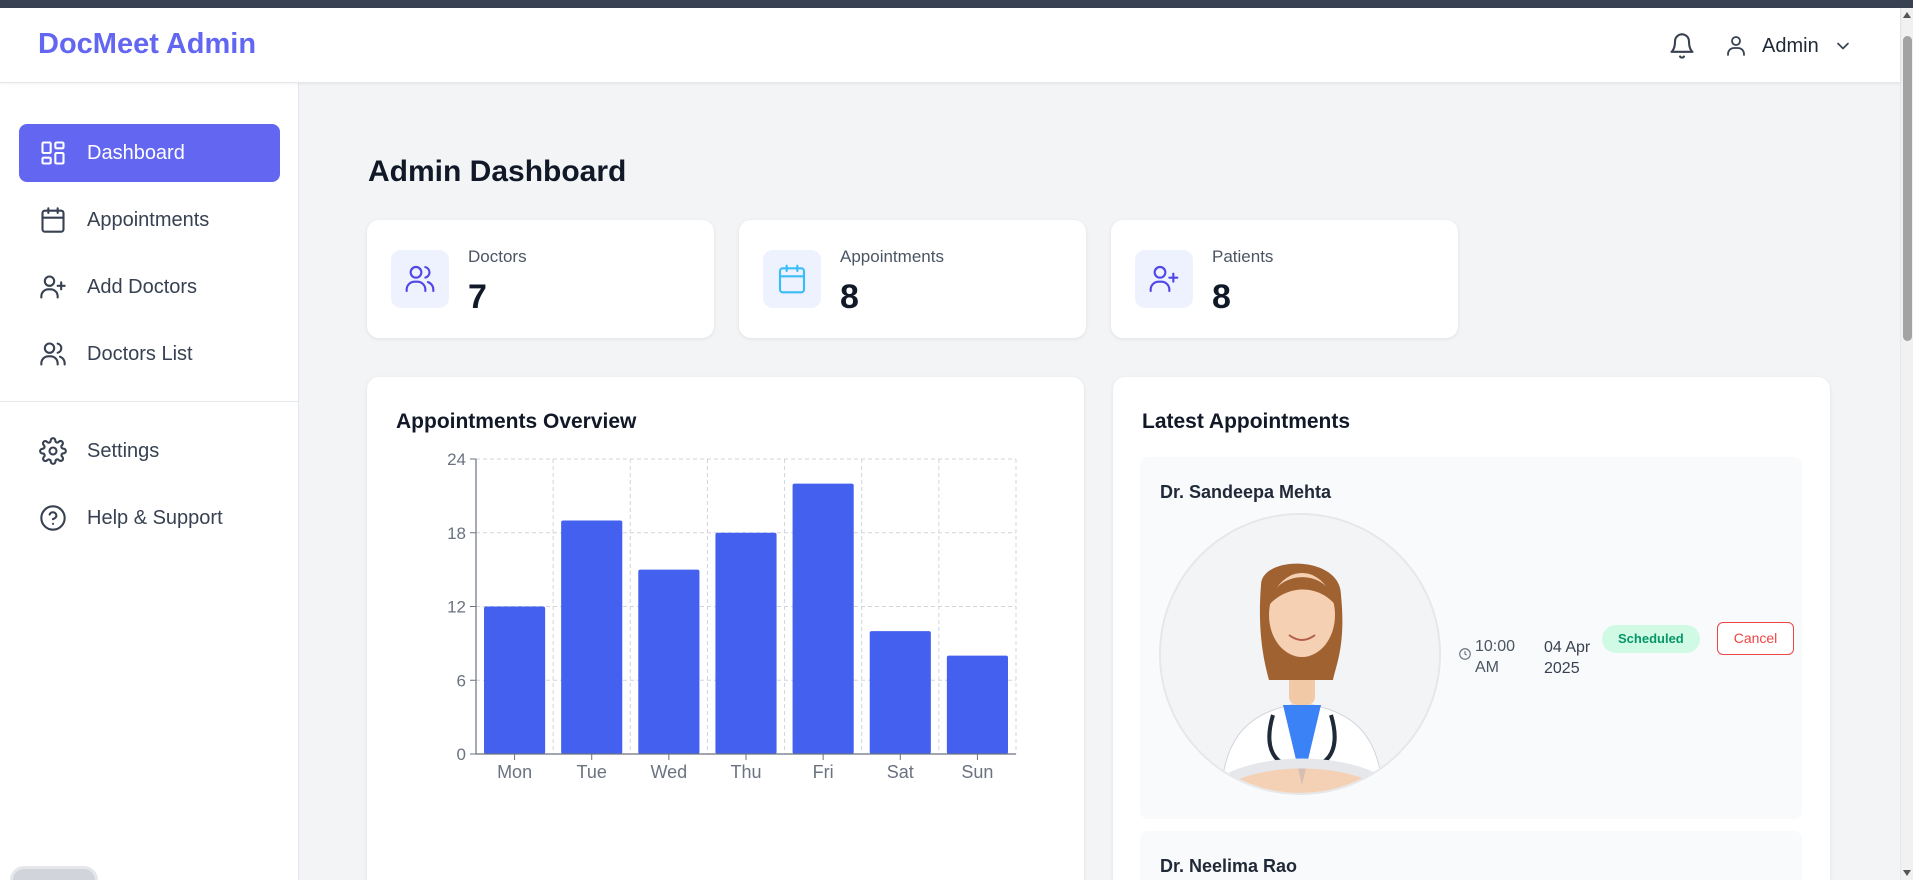 Image resolution: width=1913 pixels, height=880 pixels. What do you see at coordinates (477, 297) in the screenshot?
I see `stat-value: 7` at bounding box center [477, 297].